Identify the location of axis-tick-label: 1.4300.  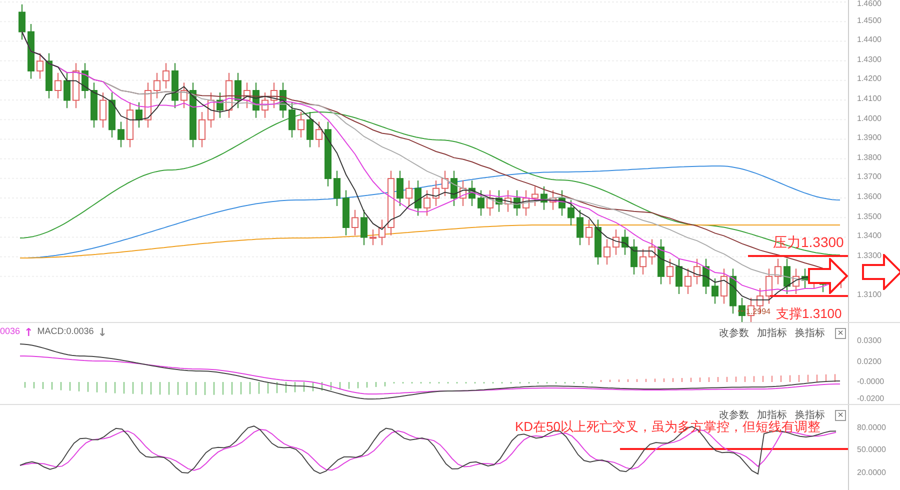
(869, 60).